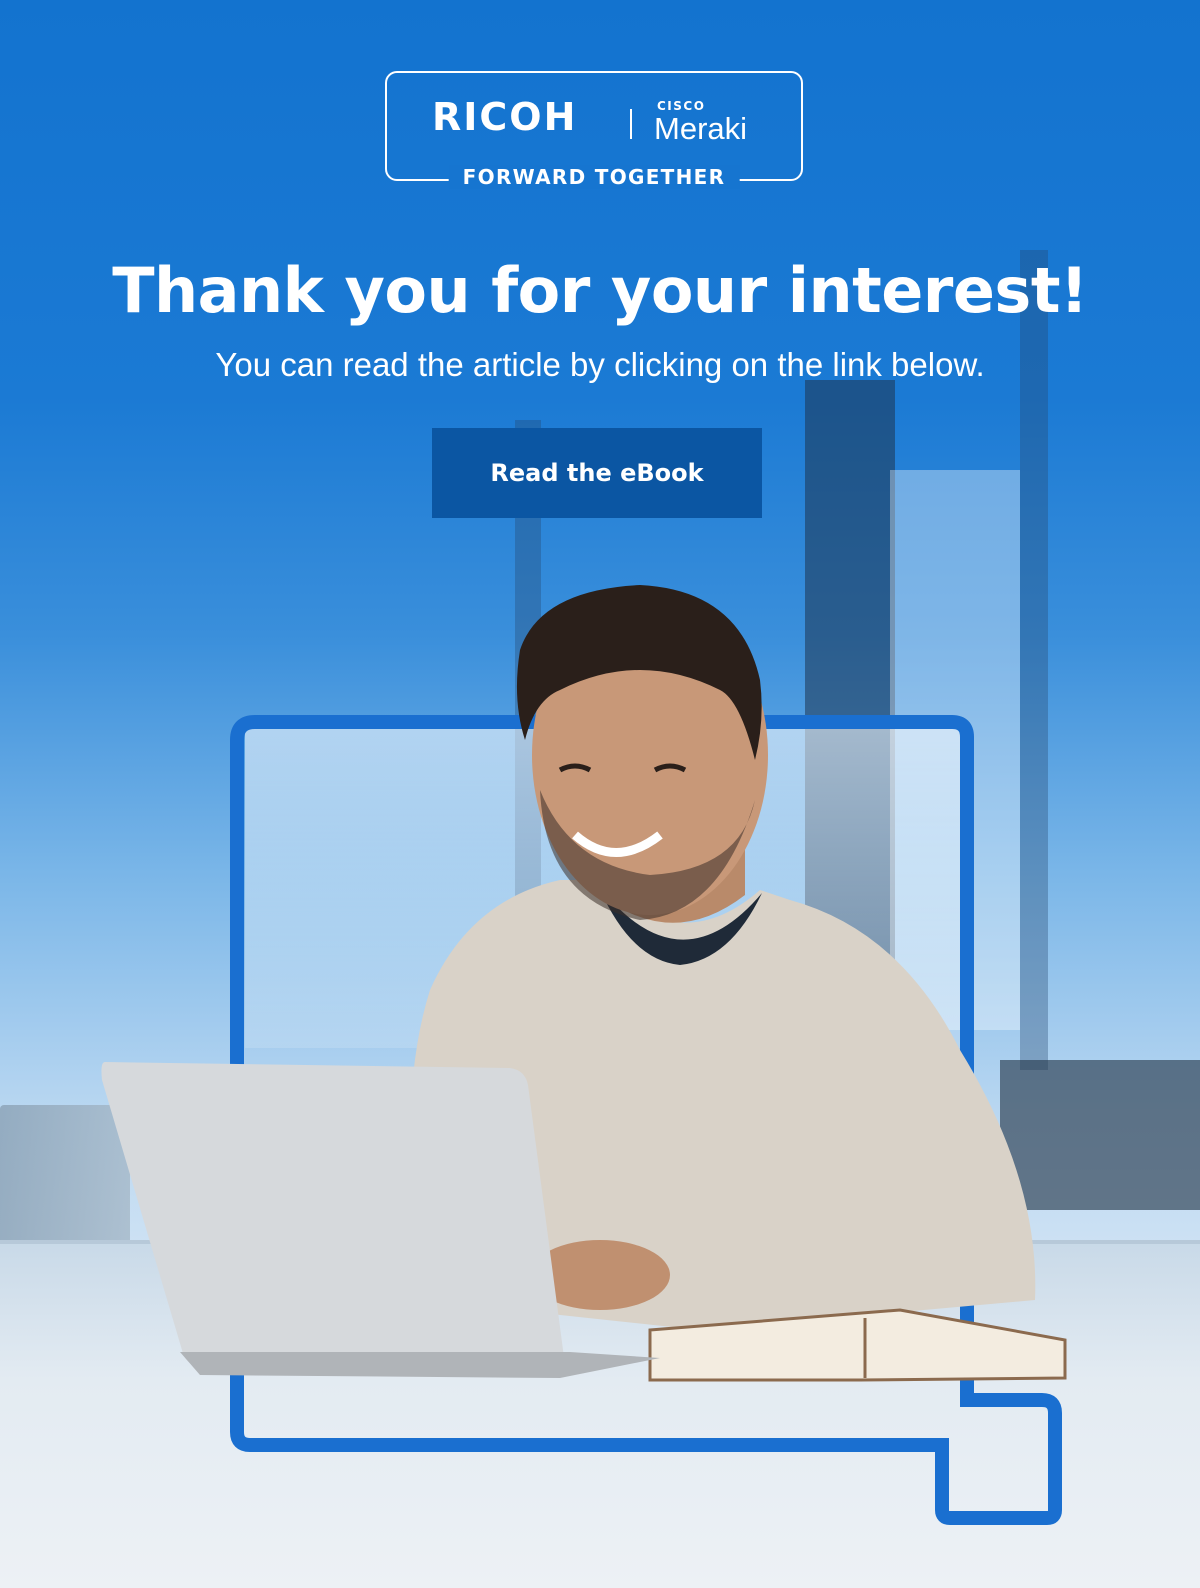 This screenshot has height=1588, width=1200. I want to click on logo-divider, so click(631, 124).